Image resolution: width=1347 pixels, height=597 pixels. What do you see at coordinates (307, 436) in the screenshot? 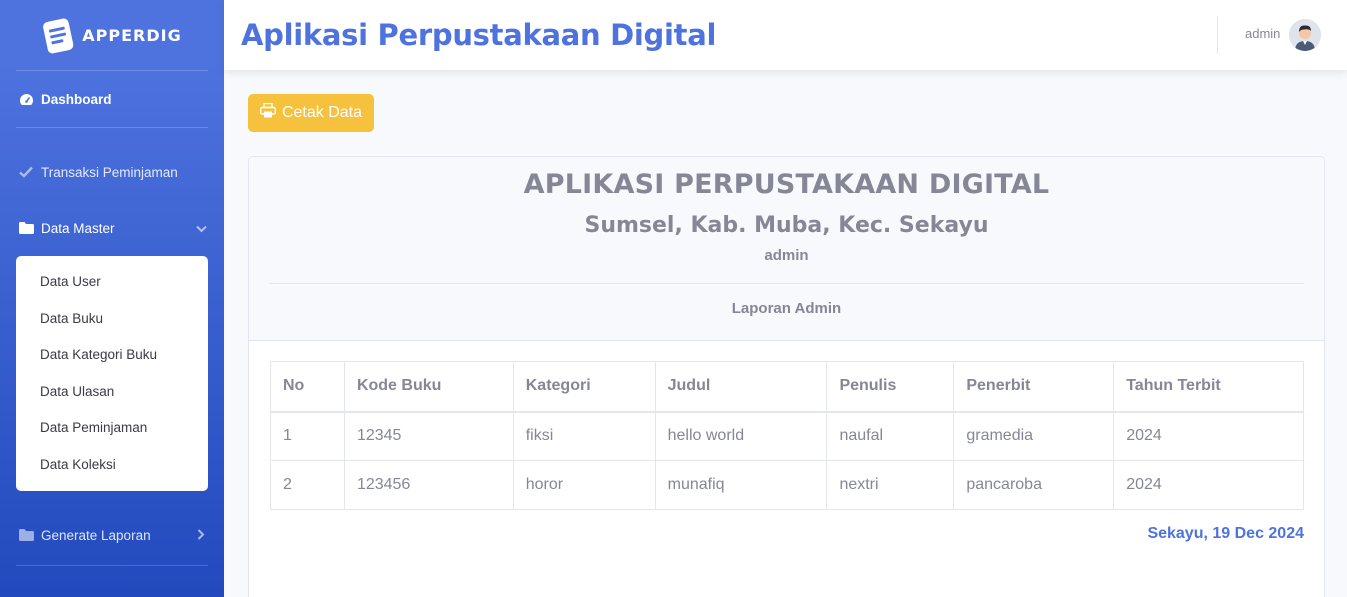
I see `table-cell: 1` at bounding box center [307, 436].